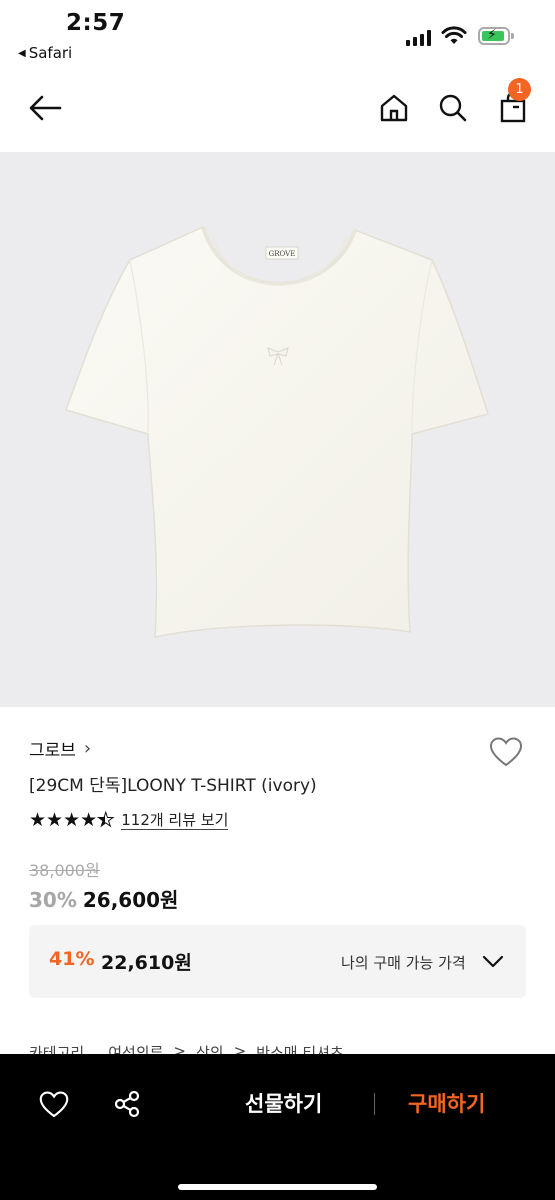  I want to click on review-link: 112개 리뷰 보기, so click(175, 820).